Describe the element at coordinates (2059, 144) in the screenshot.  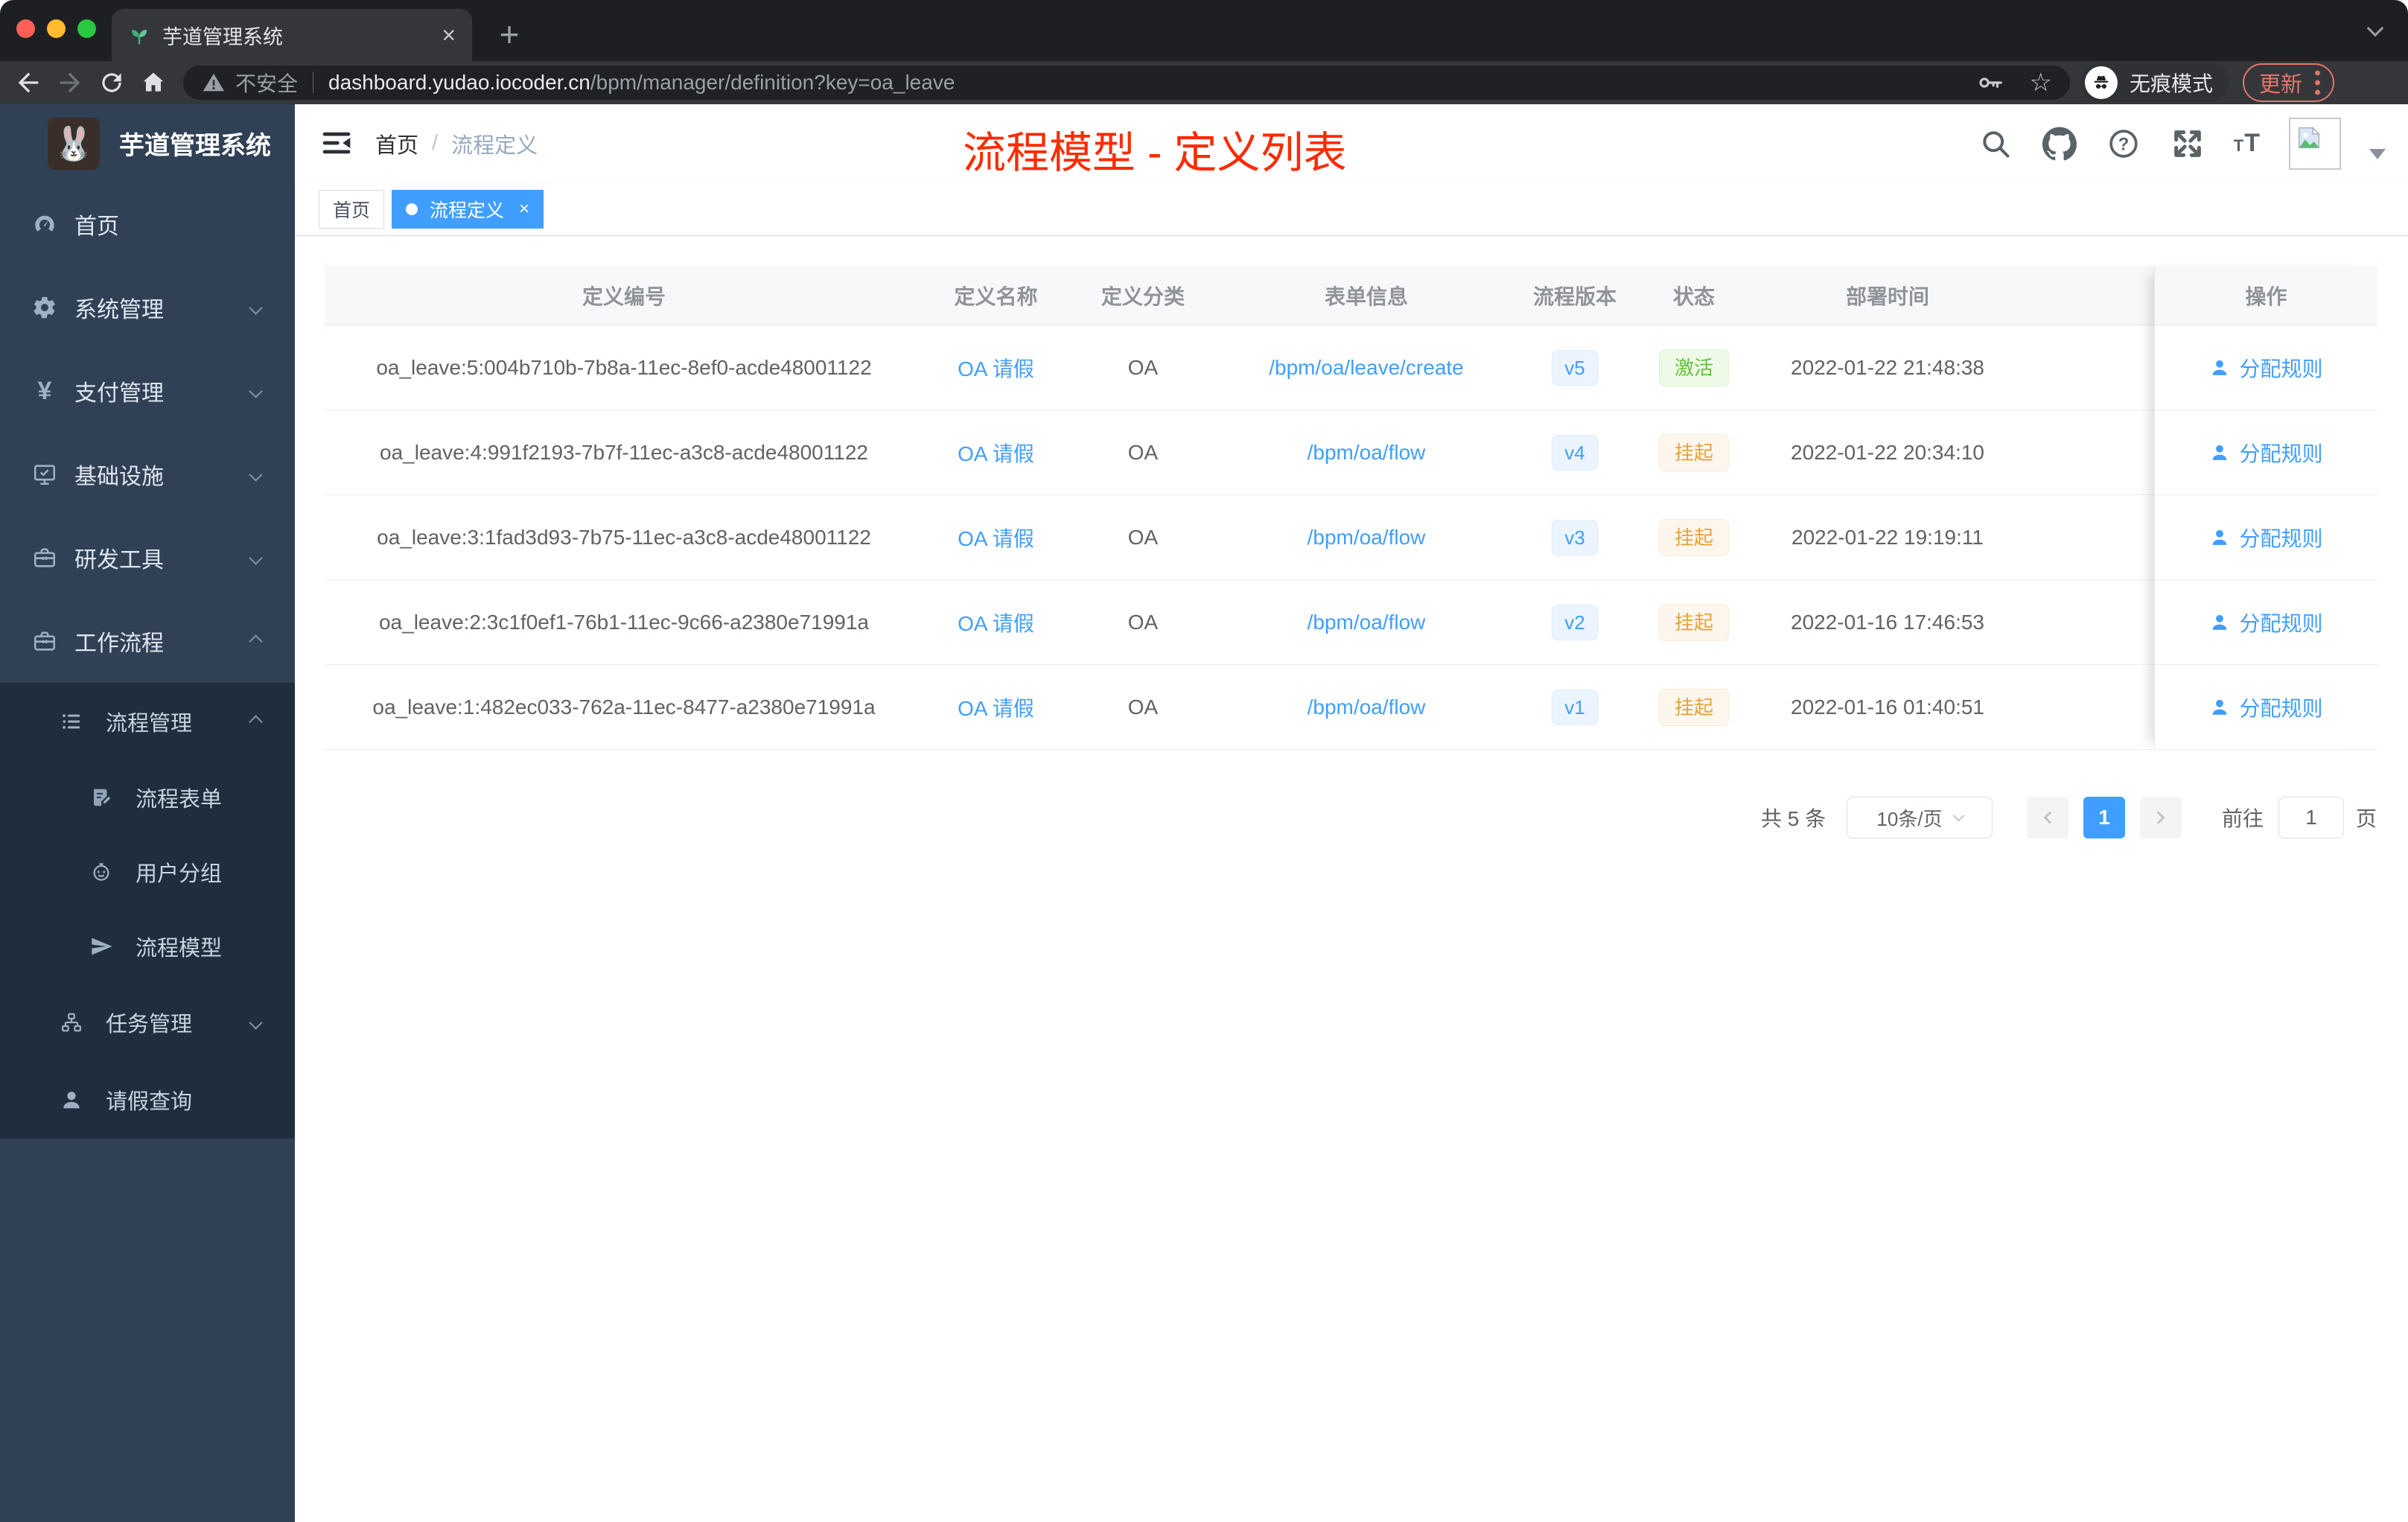
I see `github-icon` at that location.